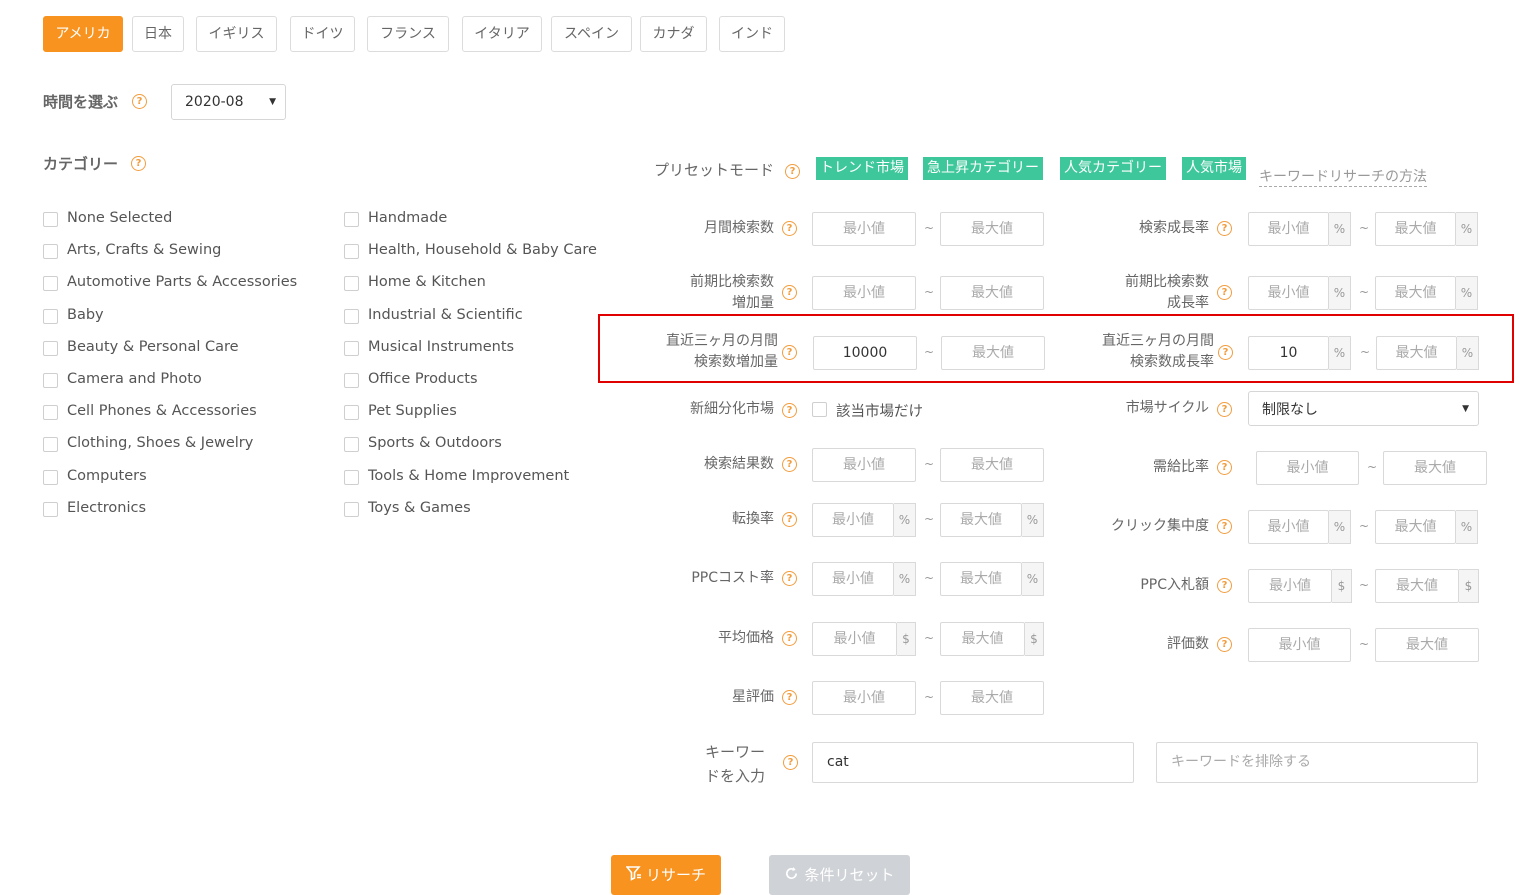  Describe the element at coordinates (739, 228) in the screenshot. I see `monthly-search-label: 月間検索数` at that location.